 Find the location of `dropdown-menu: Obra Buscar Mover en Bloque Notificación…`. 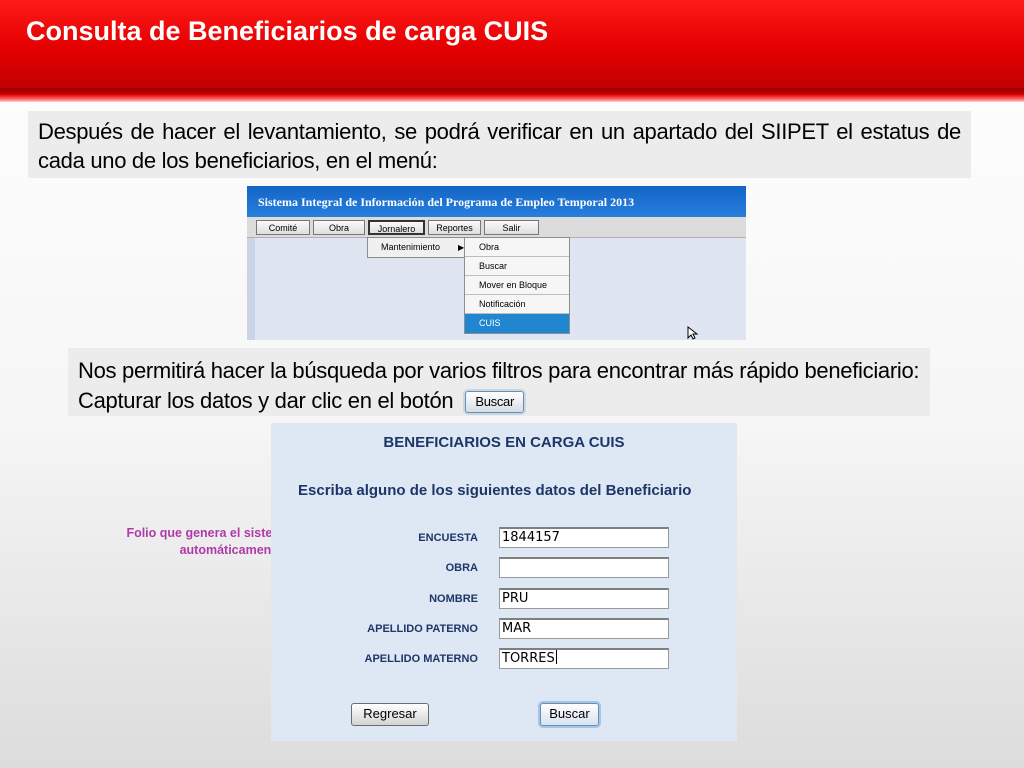

dropdown-menu: Obra Buscar Mover en Bloque Notificación… is located at coordinates (517, 285).